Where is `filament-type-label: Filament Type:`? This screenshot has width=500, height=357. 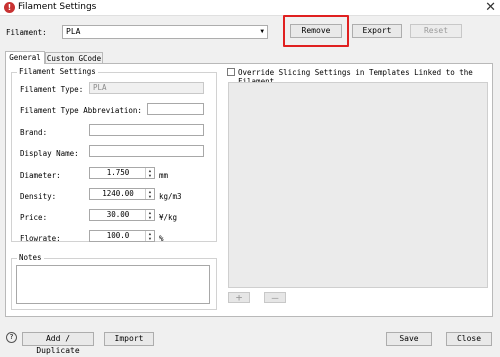
filament-type-label: Filament Type: is located at coordinates (52, 89).